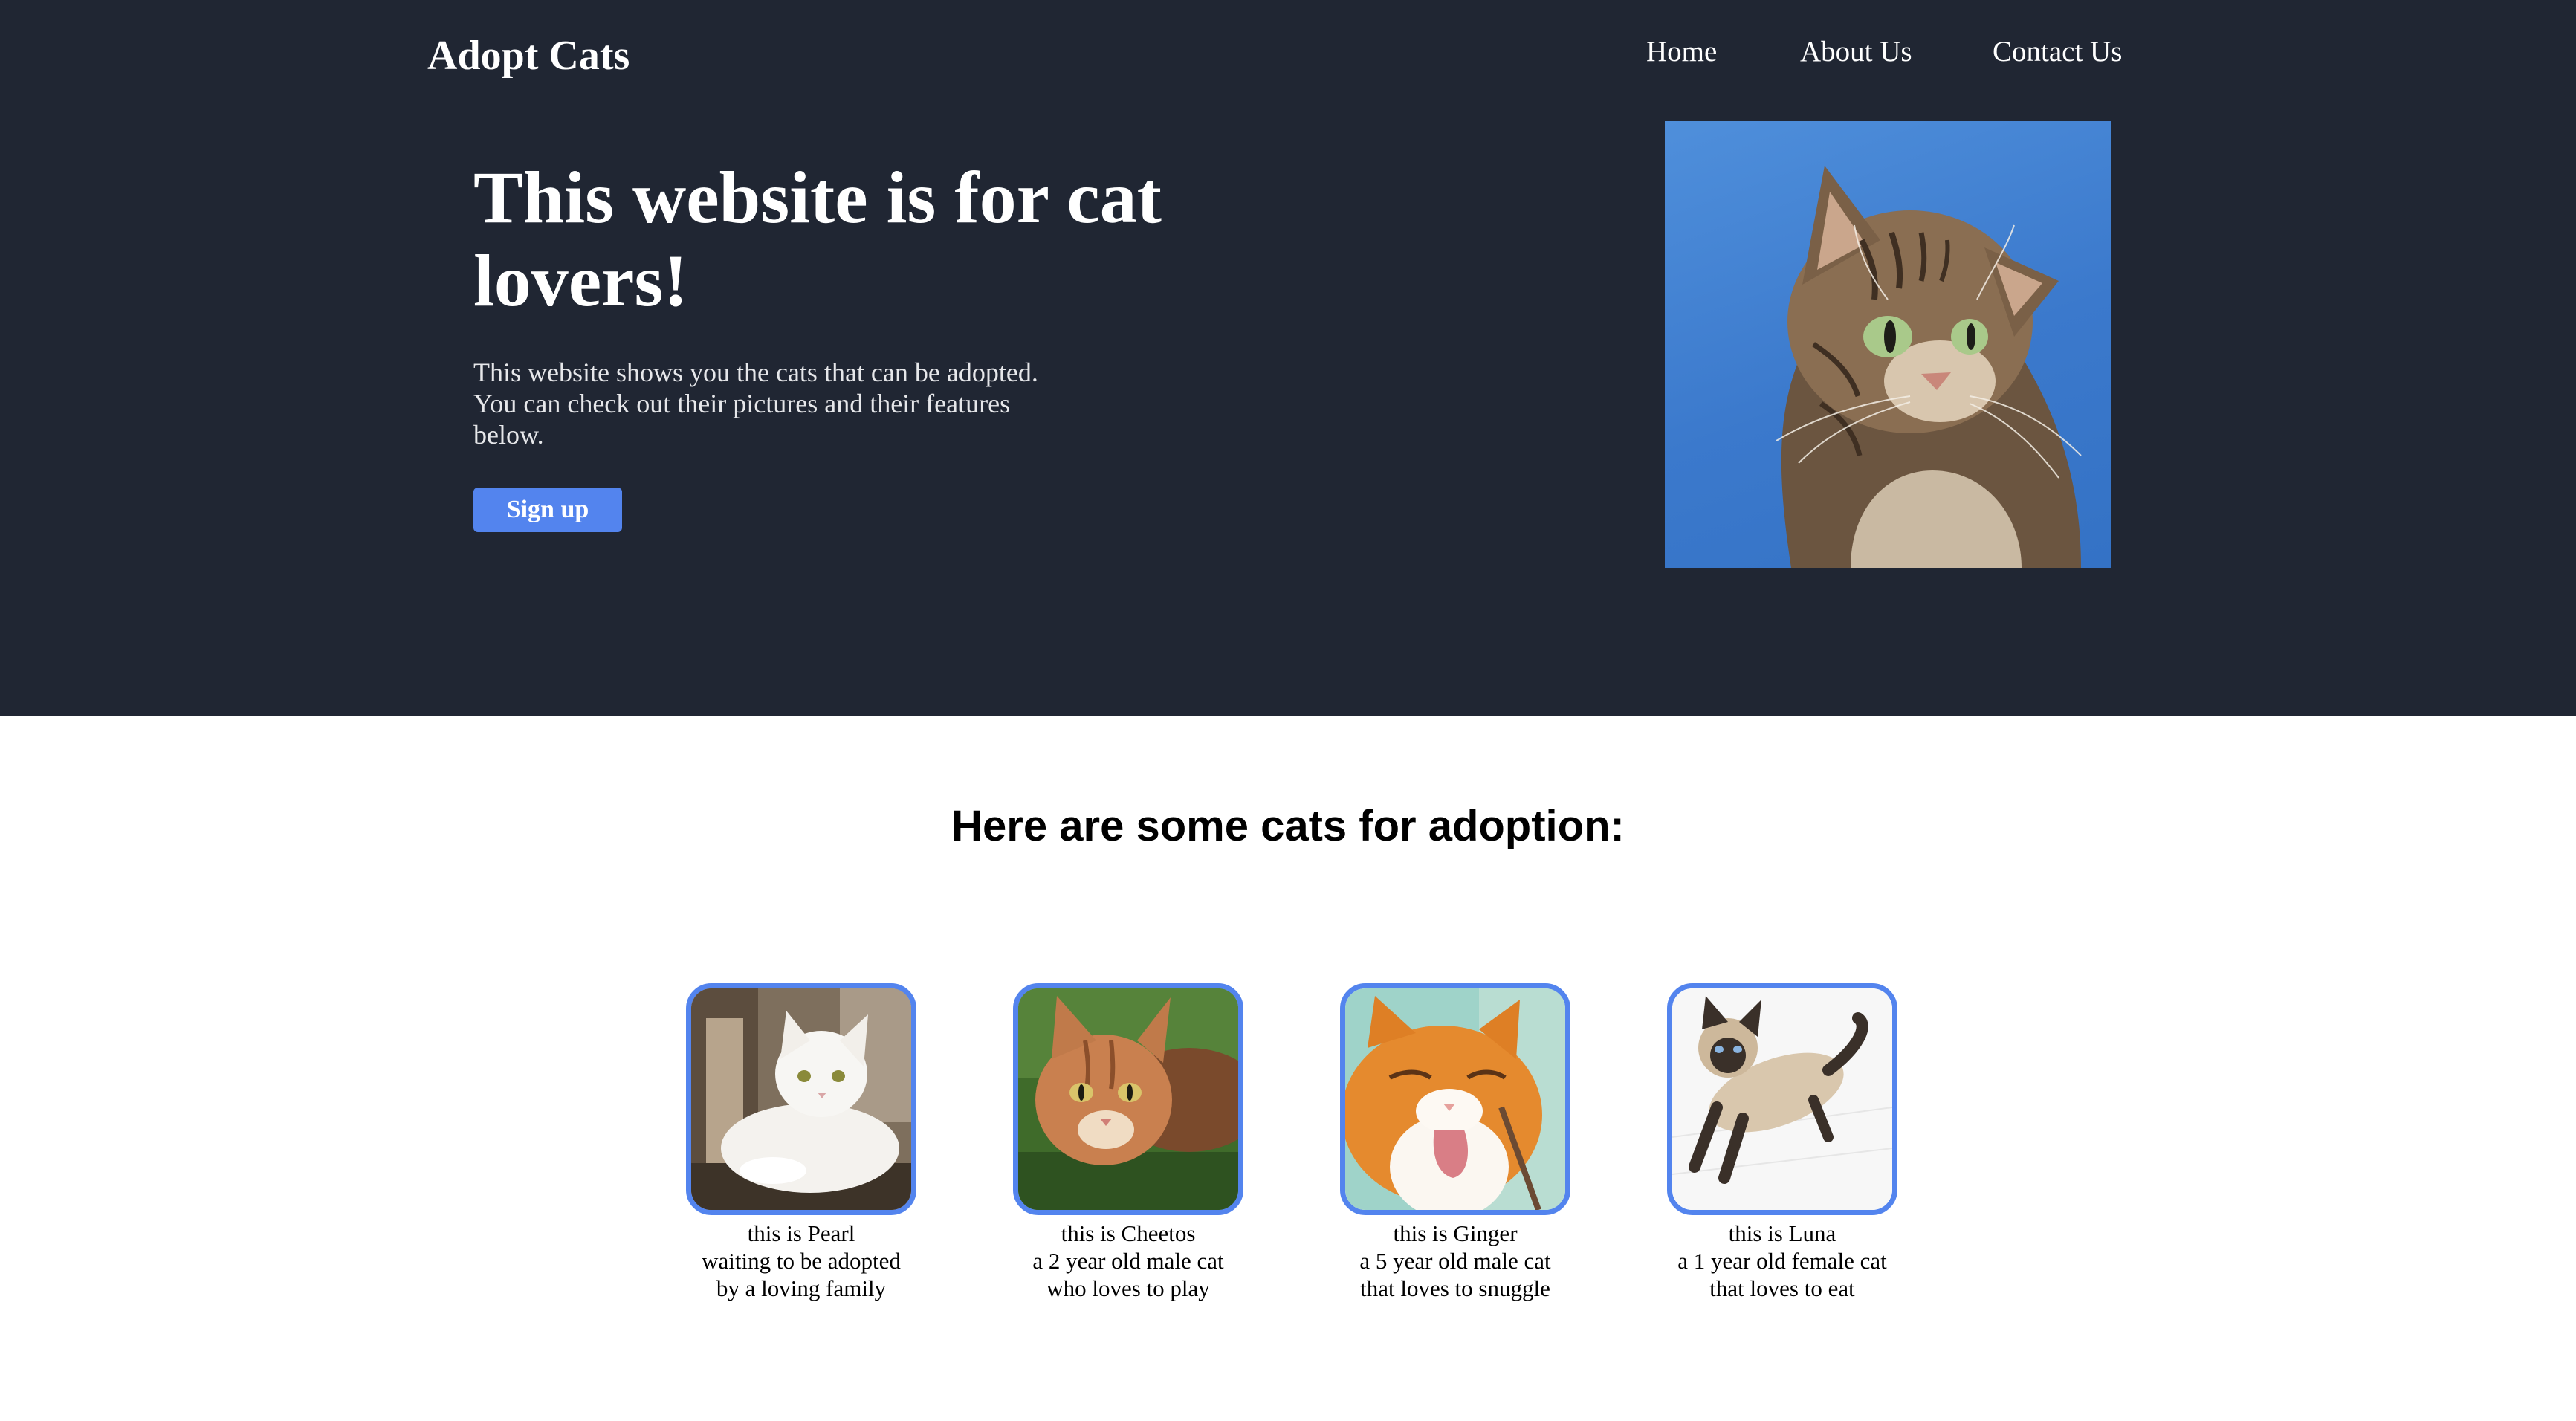  Describe the element at coordinates (548, 510) in the screenshot. I see `sign-up-button: Sign up` at that location.